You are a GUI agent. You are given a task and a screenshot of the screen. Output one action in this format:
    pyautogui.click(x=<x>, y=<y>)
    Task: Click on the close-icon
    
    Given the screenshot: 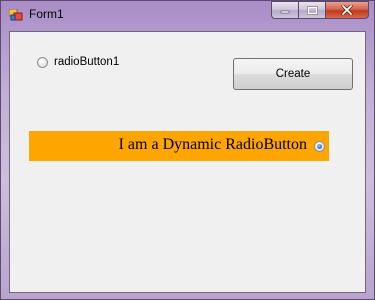 What is the action you would take?
    pyautogui.click(x=347, y=10)
    